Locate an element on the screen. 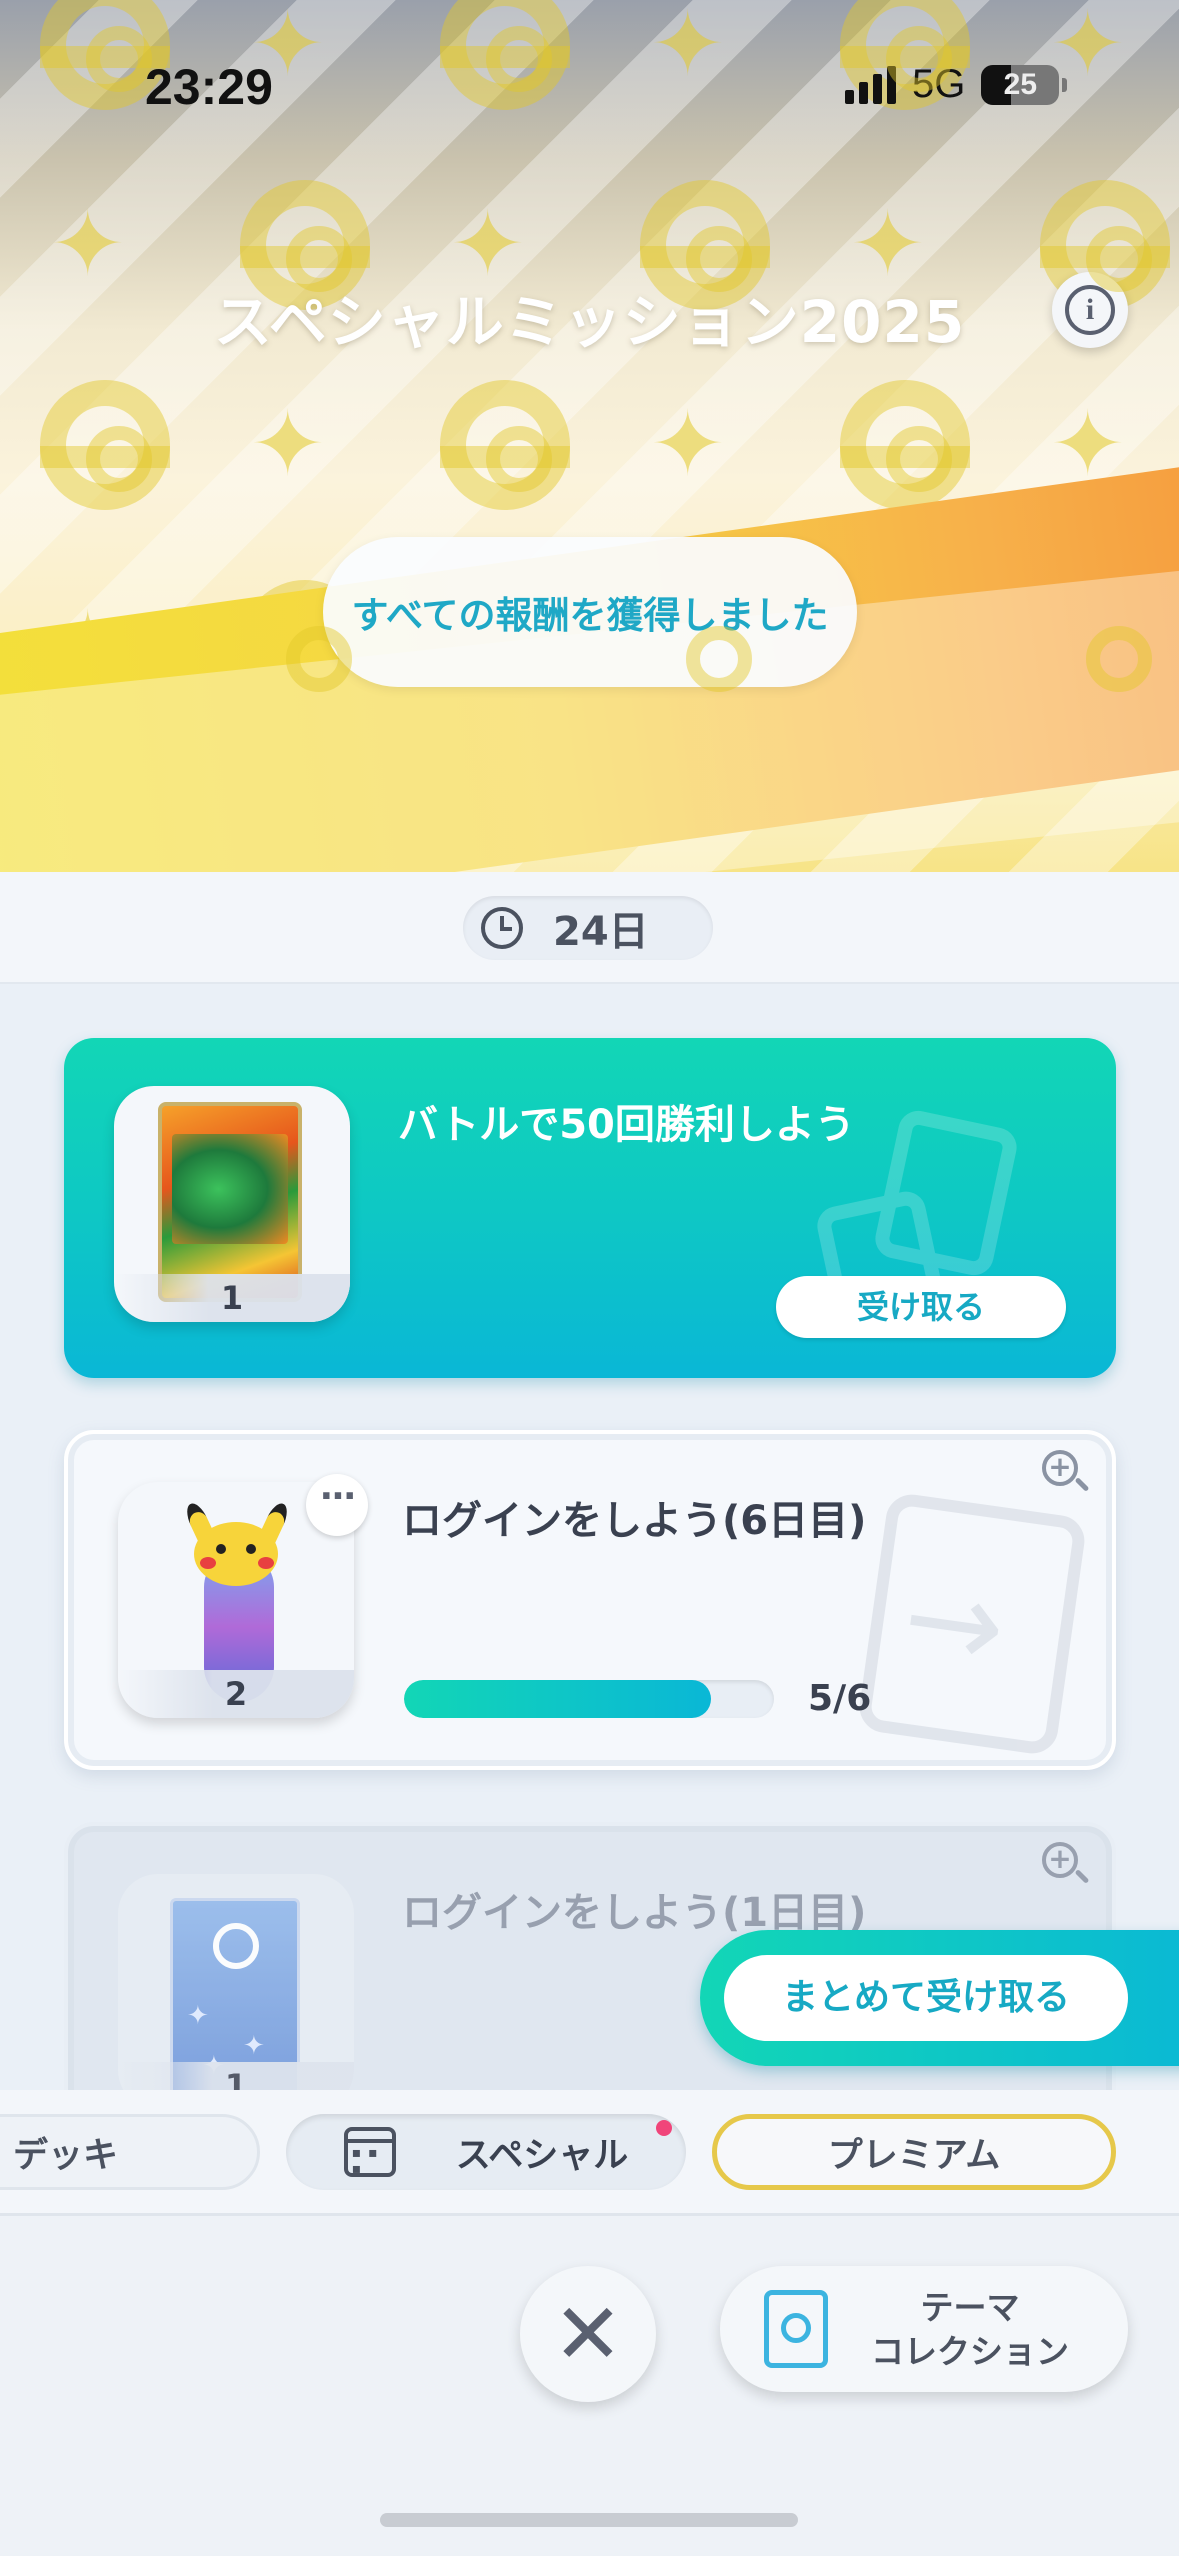  claim-all-panel: まとめて受け取る is located at coordinates (939, 1998).